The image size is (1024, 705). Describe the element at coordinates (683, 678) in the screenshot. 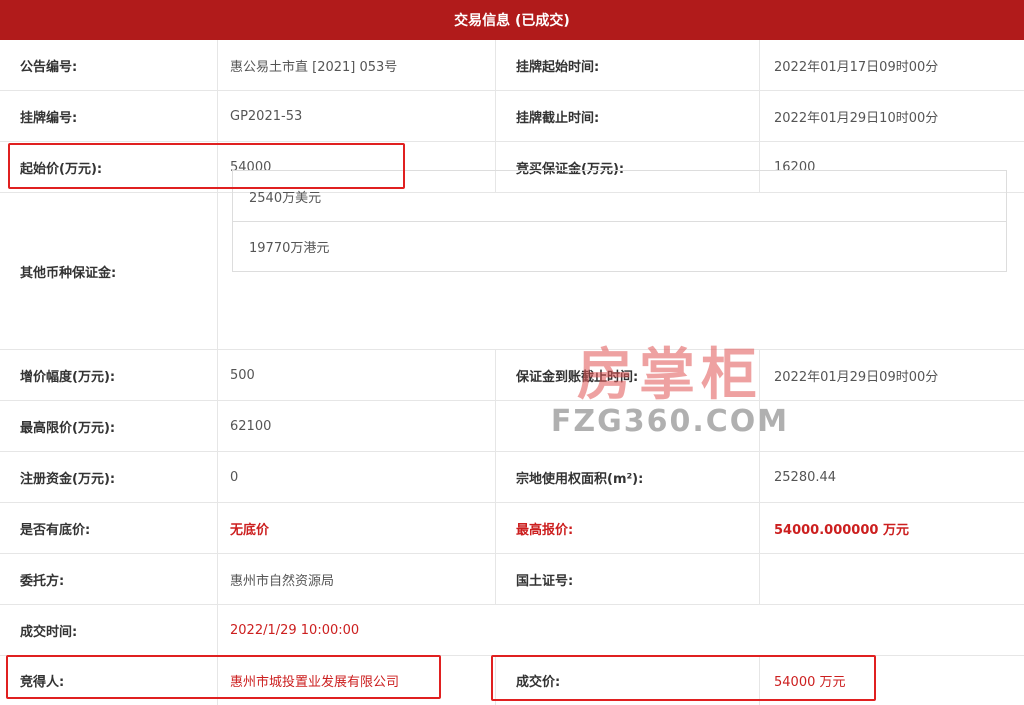

I see `deal-price-highlight` at that location.